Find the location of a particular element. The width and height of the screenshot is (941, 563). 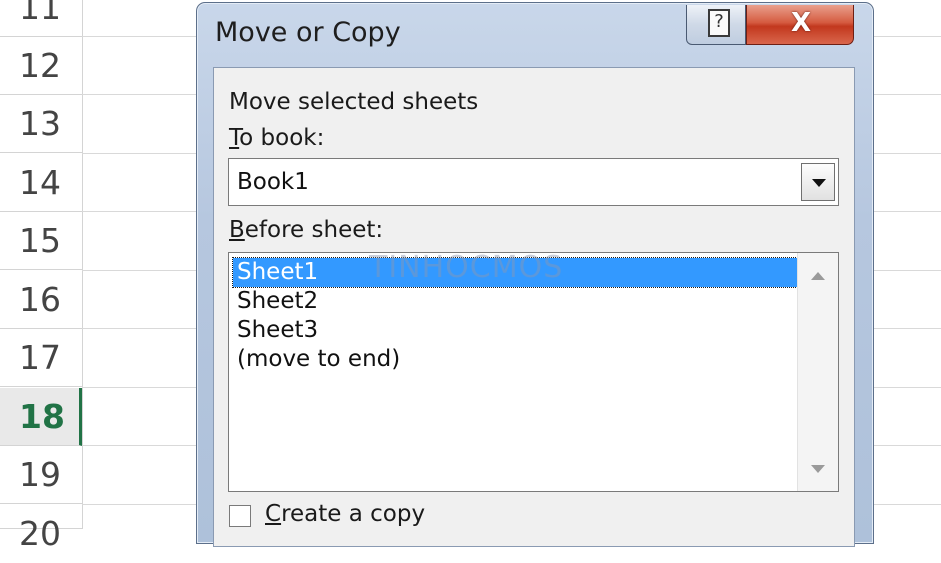

create-copy-checkbox is located at coordinates (240, 516).